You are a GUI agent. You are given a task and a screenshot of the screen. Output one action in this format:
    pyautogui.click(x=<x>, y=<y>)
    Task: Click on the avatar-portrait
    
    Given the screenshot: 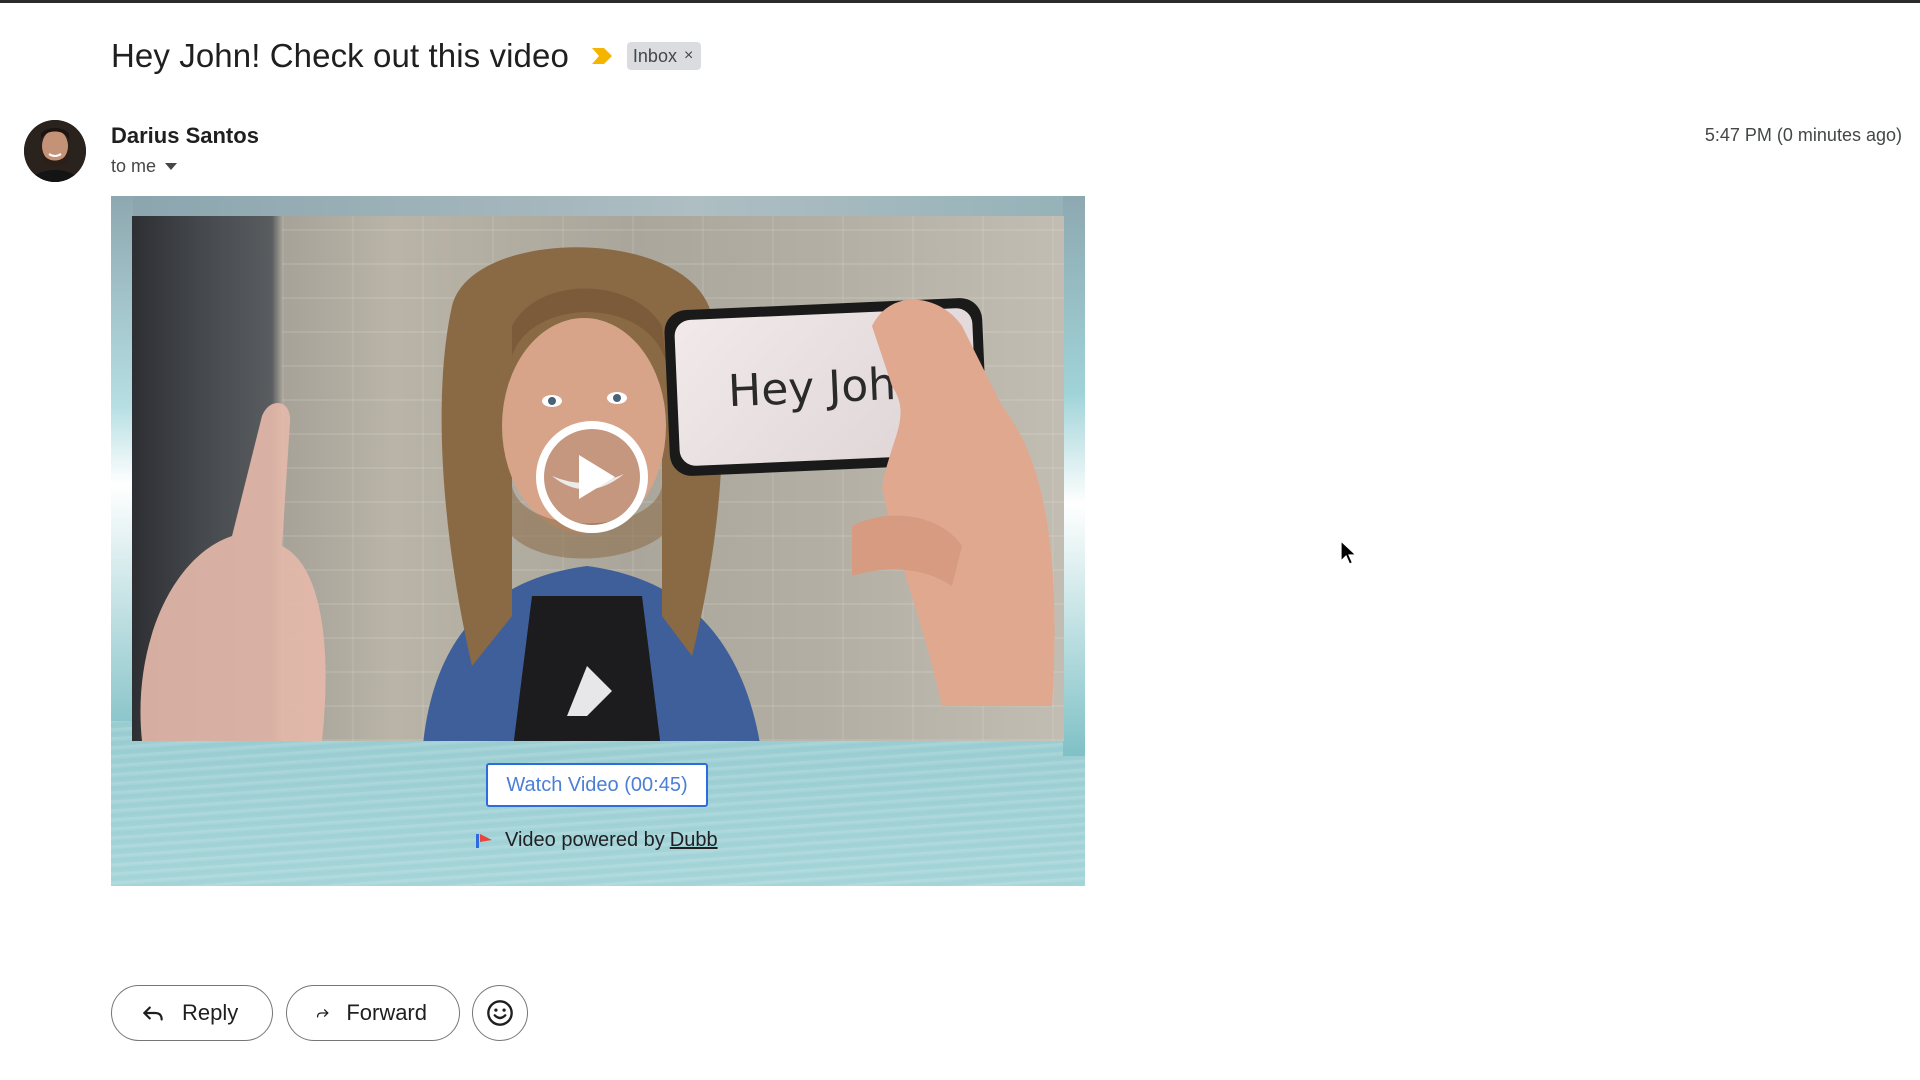 What is the action you would take?
    pyautogui.click(x=55, y=151)
    